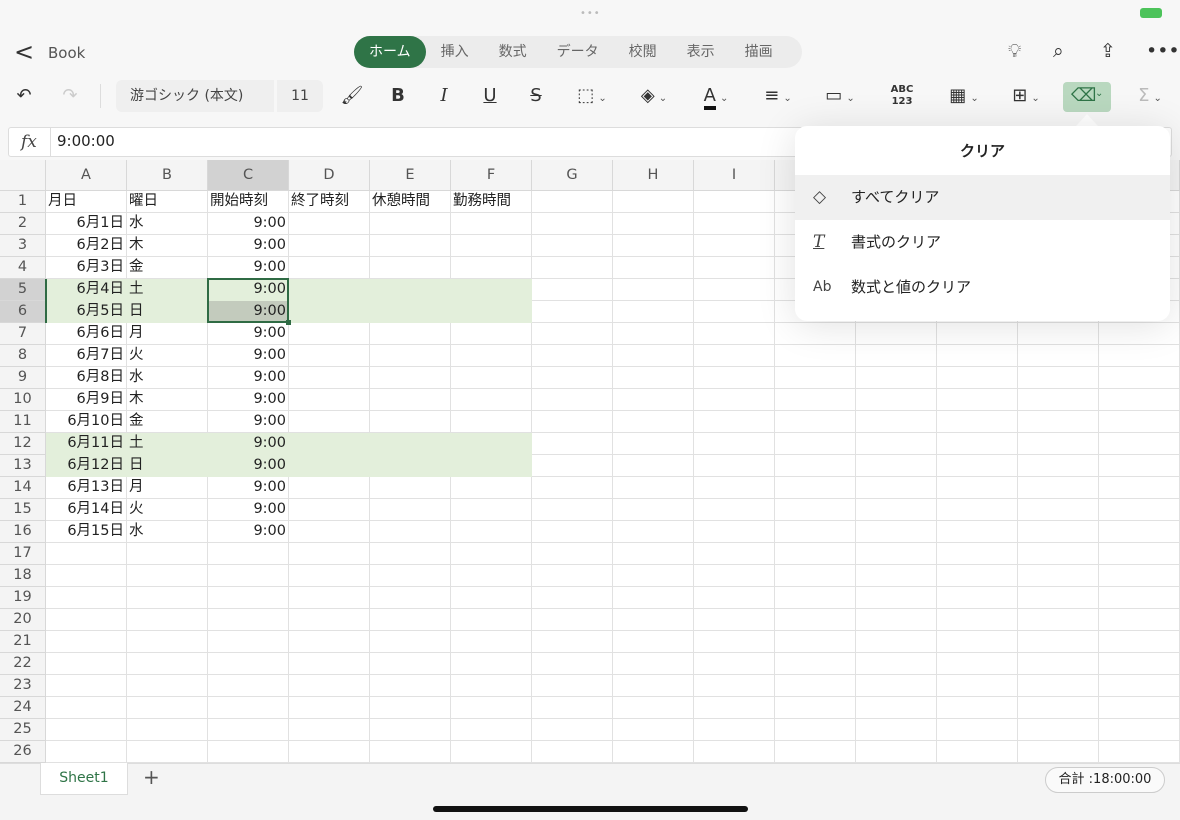 Image resolution: width=1180 pixels, height=820 pixels. I want to click on cell-m25, so click(1058, 730).